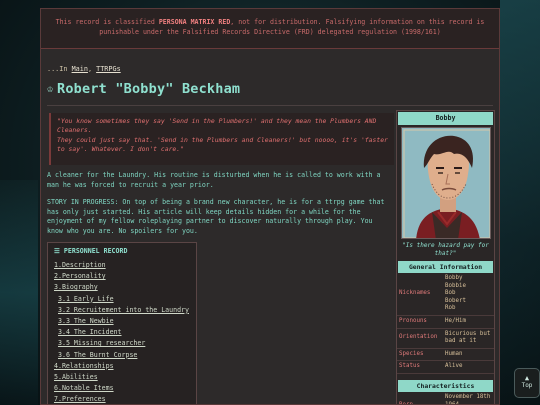 The height and width of the screenshot is (405, 540). Describe the element at coordinates (122, 388) in the screenshot. I see `toc-item: 6.Notable Items` at that location.